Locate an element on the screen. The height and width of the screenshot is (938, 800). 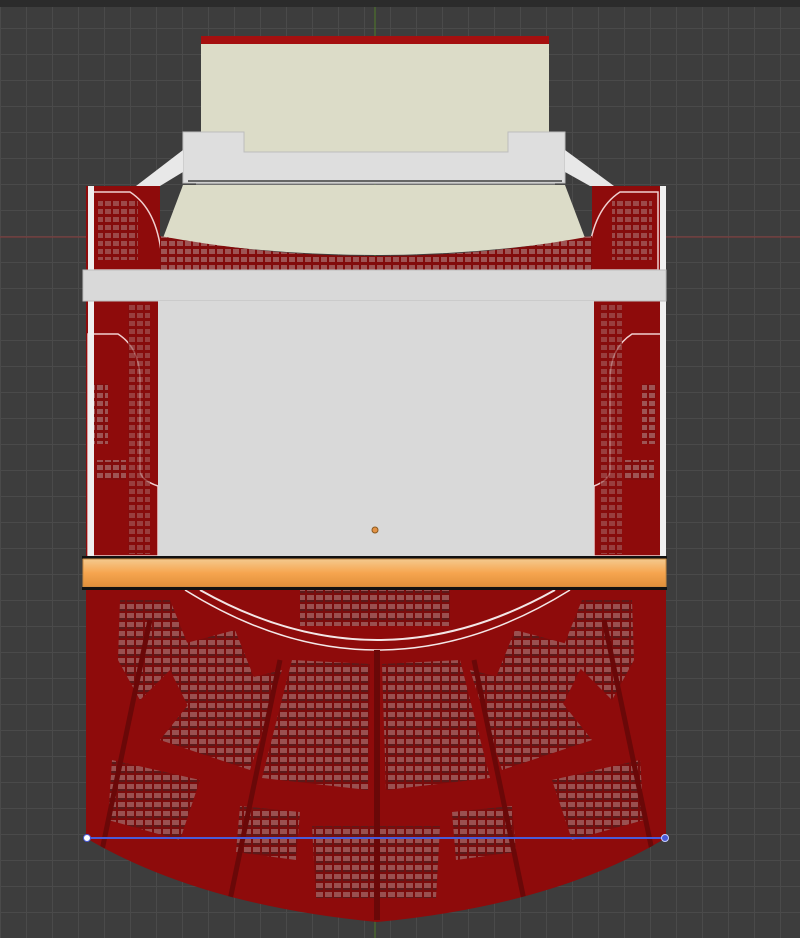
left-side-seats is located at coordinates (139, 429).